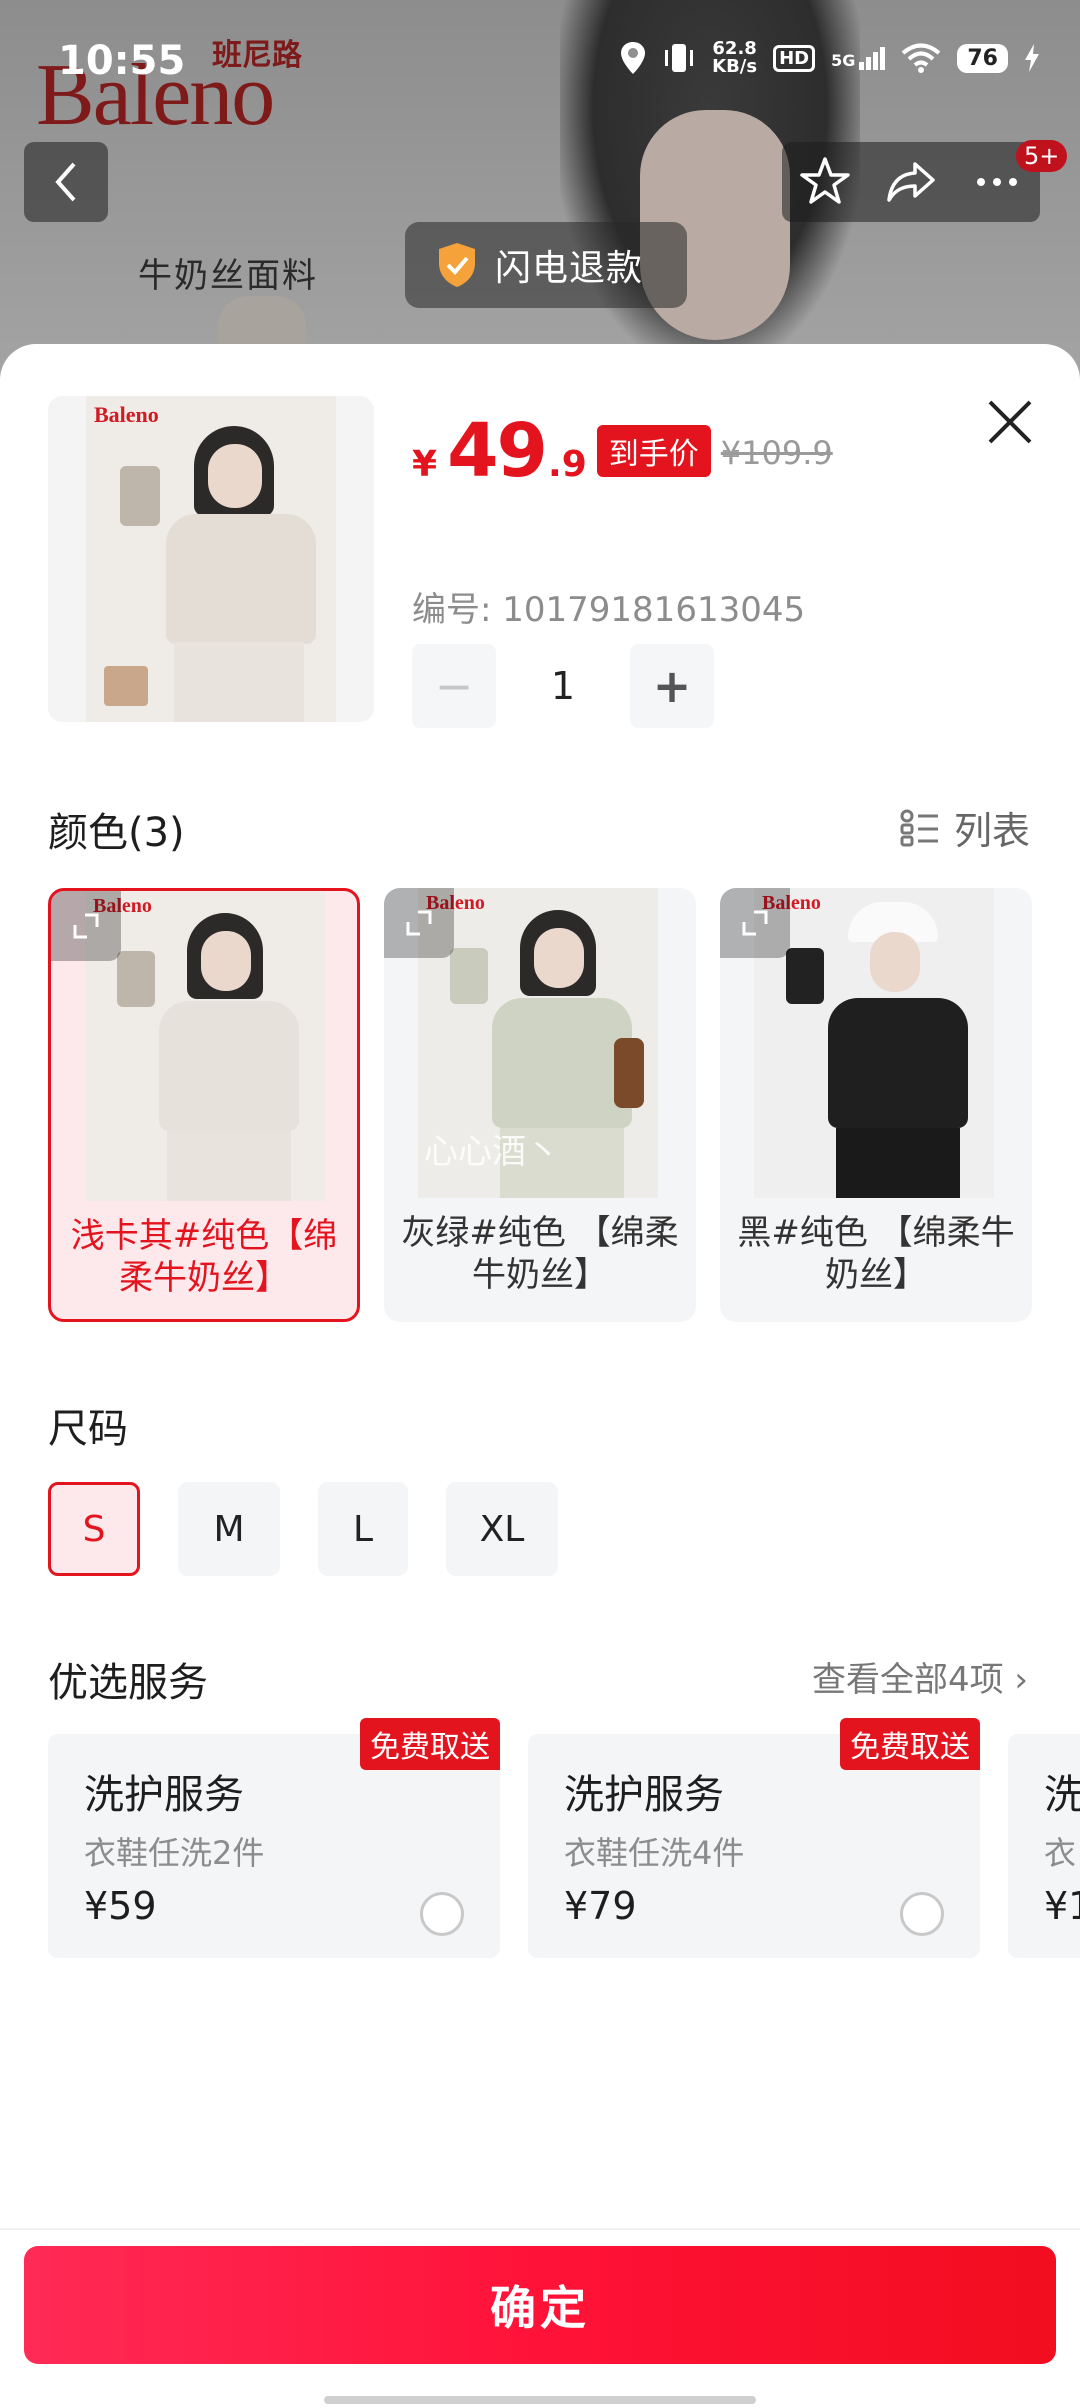 The width and height of the screenshot is (1080, 2408). What do you see at coordinates (204, 1257) in the screenshot?
I see `color-option-label: 浅卡其#纯色【绵柔牛奶丝】` at bounding box center [204, 1257].